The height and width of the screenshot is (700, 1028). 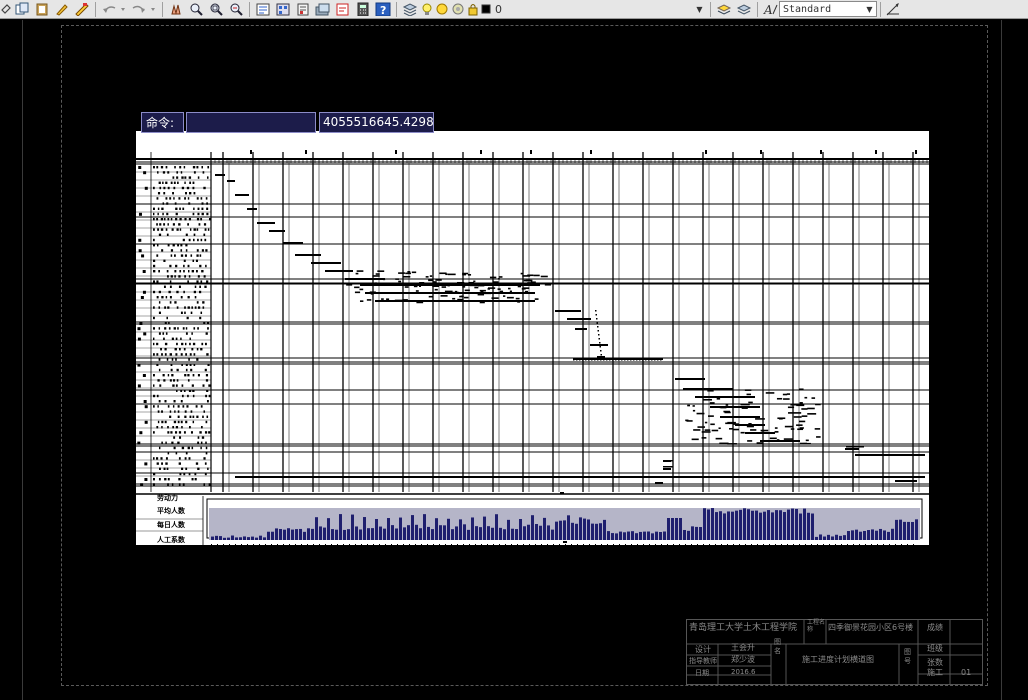 What do you see at coordinates (442, 9) in the screenshot?
I see `sun-icon` at bounding box center [442, 9].